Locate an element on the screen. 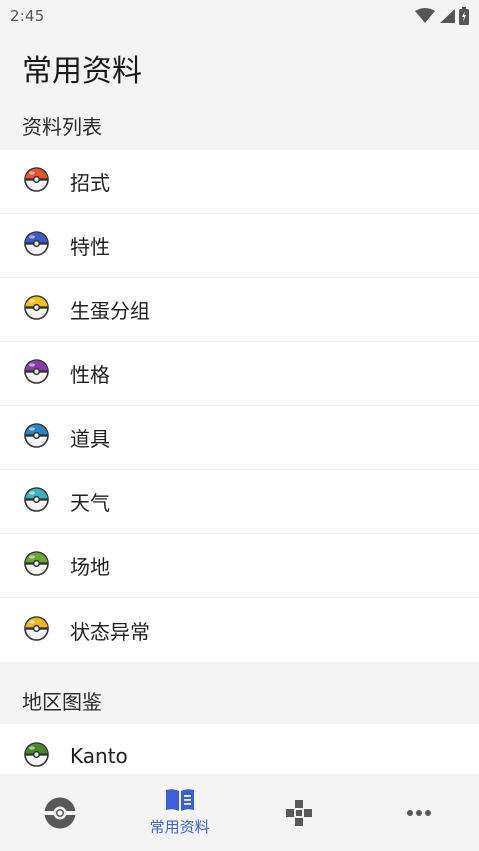 This screenshot has height=851, width=479. dive-ball-icon is located at coordinates (36, 437).